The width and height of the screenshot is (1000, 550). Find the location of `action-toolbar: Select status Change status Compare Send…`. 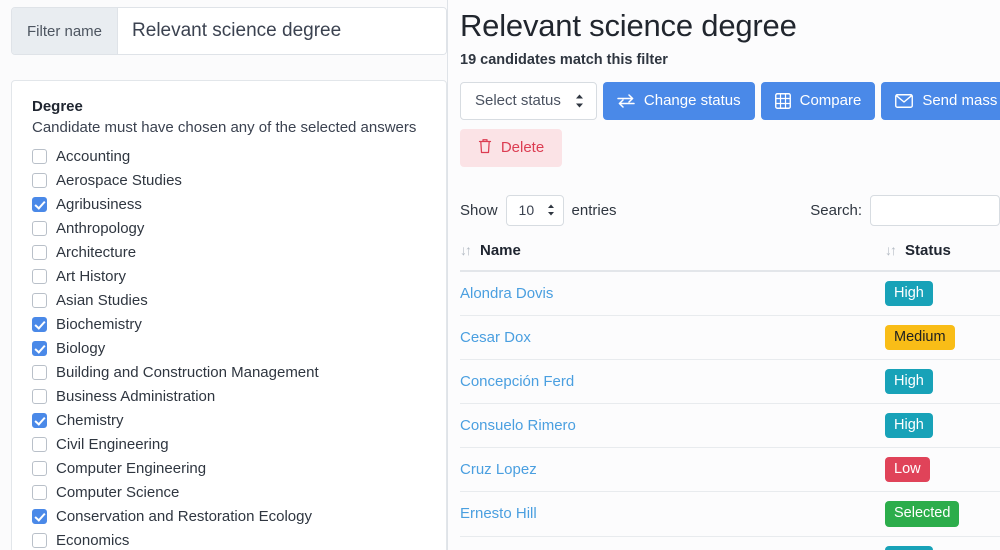

action-toolbar: Select status Change status Compare Send… is located at coordinates (730, 100).